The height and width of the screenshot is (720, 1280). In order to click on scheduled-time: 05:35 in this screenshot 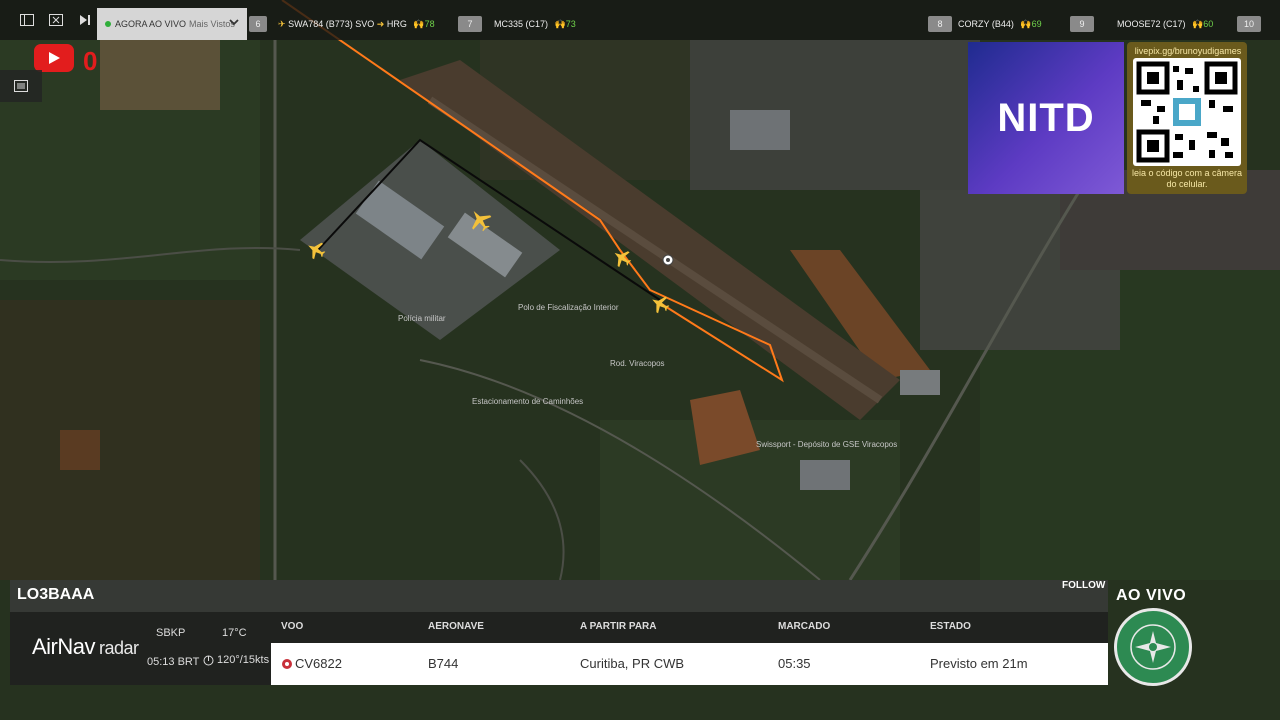, I will do `click(794, 663)`.